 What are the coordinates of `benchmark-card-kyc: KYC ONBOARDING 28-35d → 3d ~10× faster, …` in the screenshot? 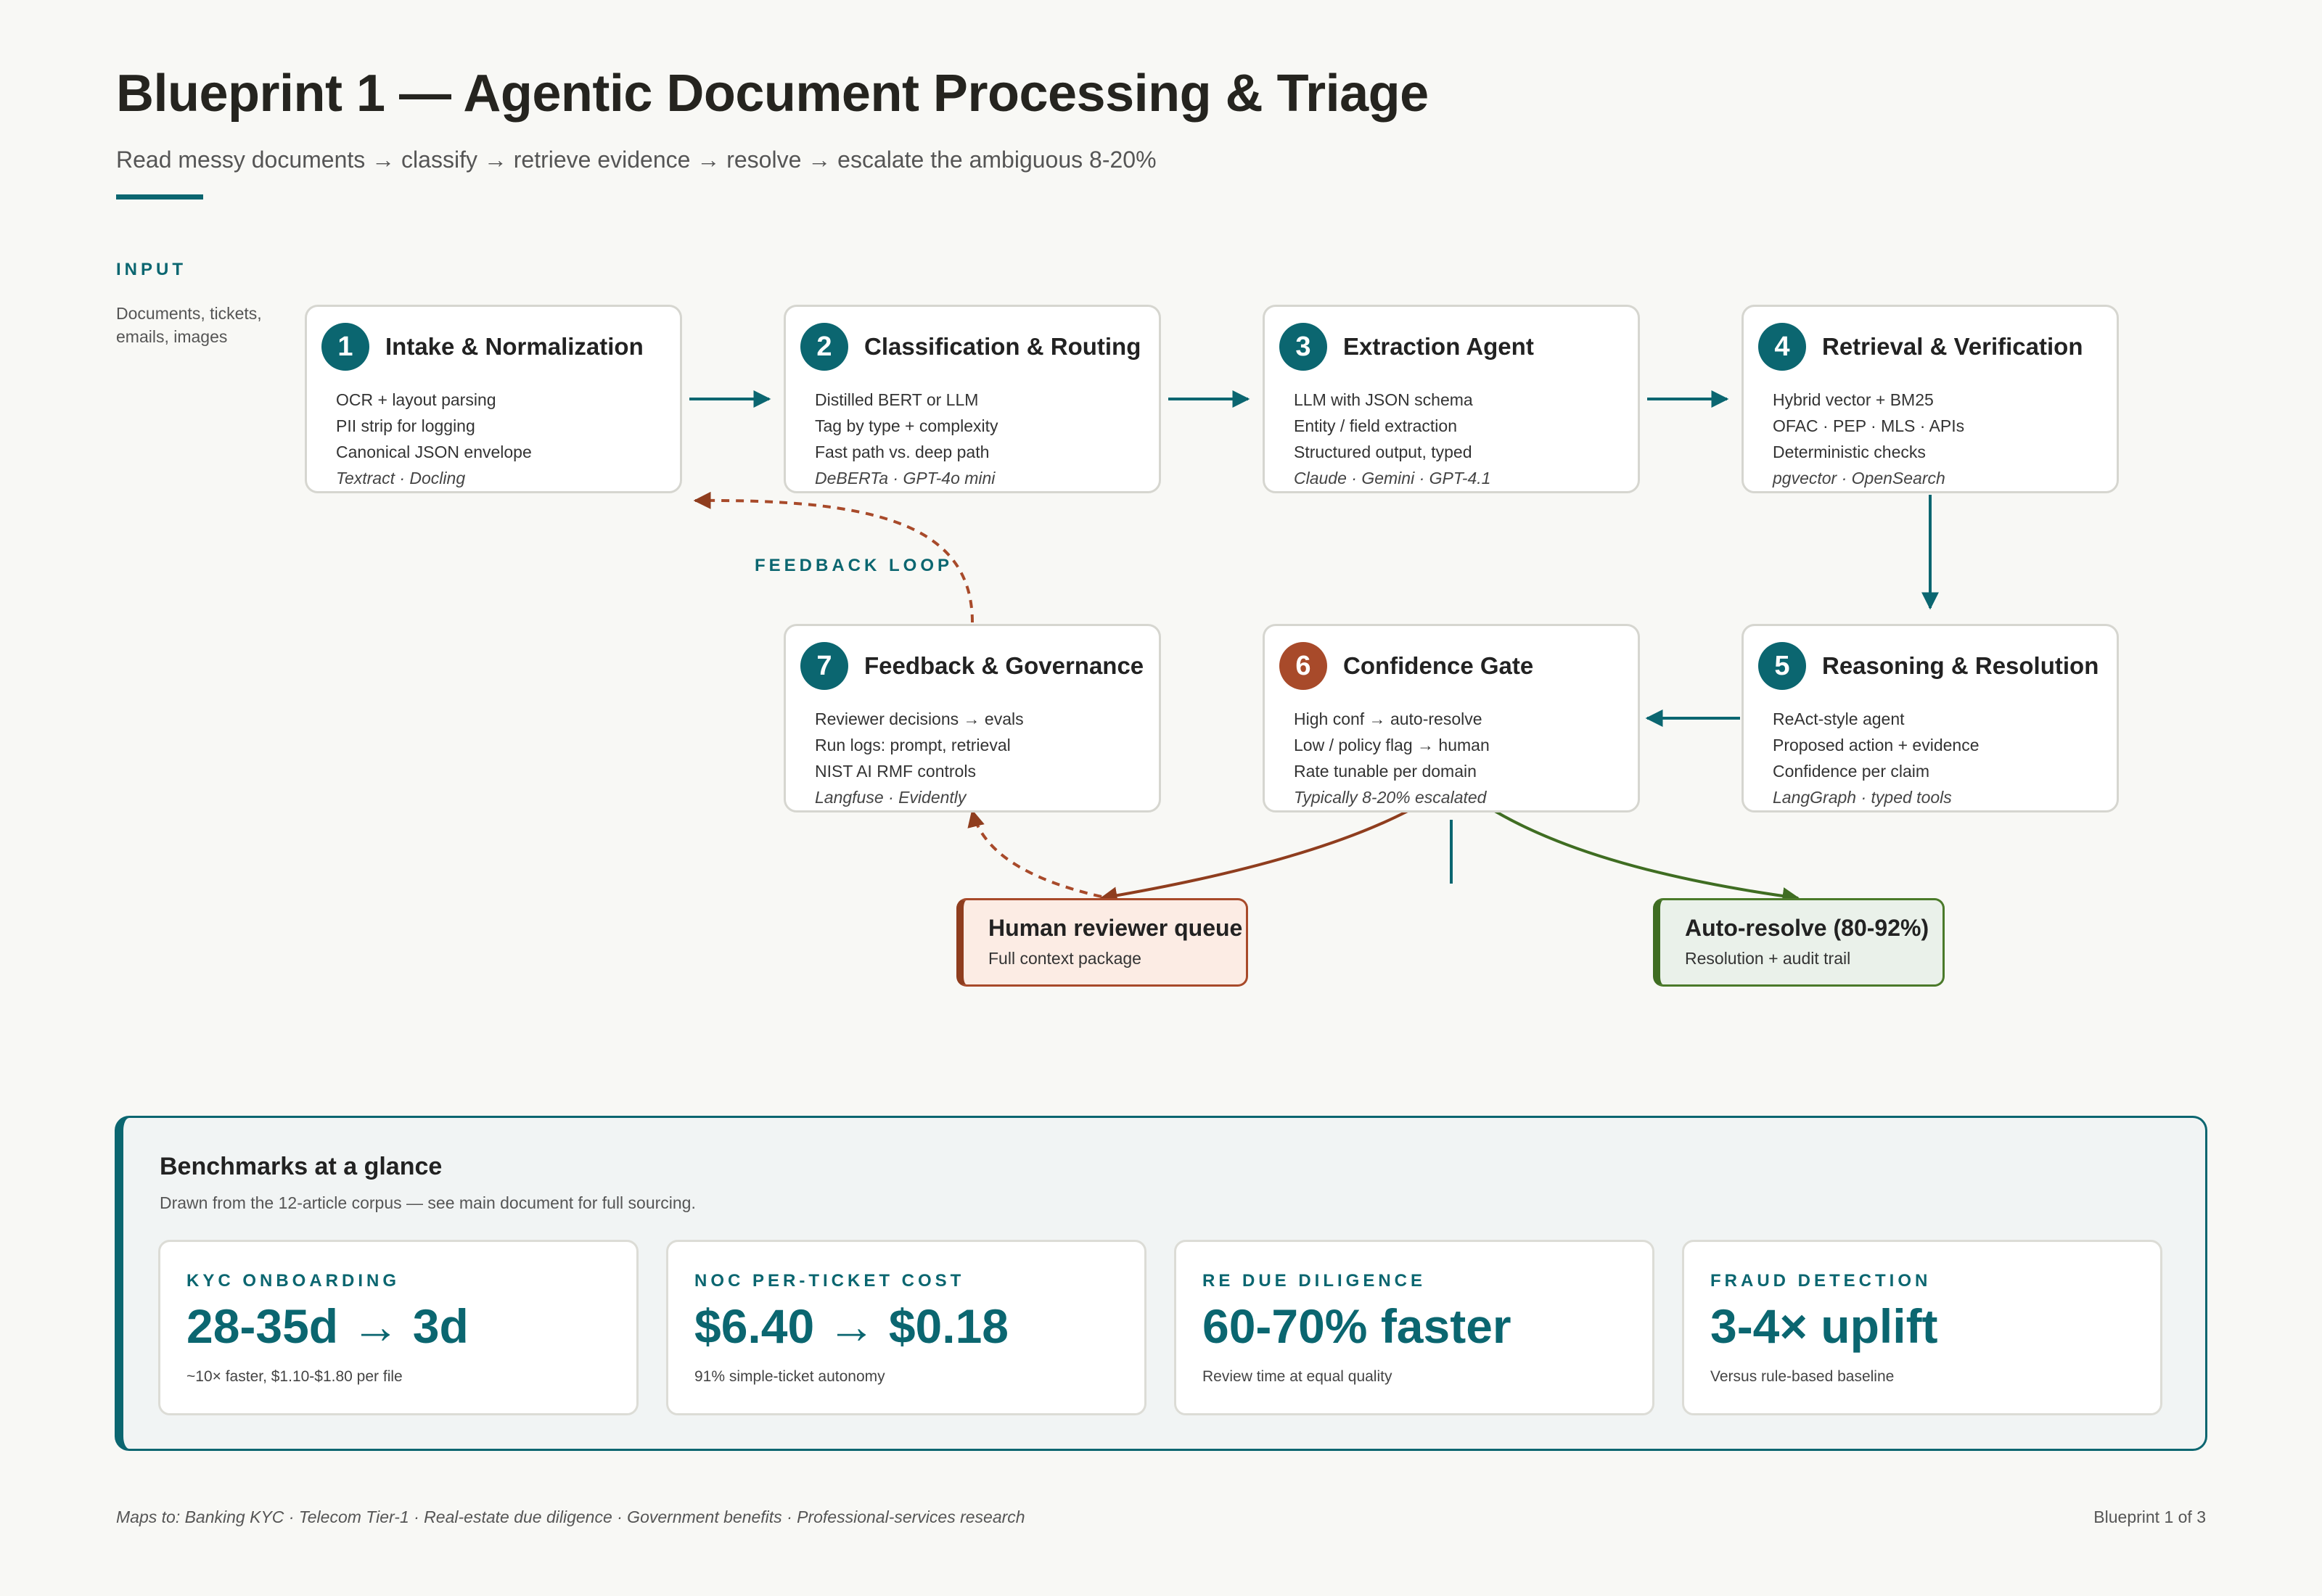 It's located at (398, 1327).